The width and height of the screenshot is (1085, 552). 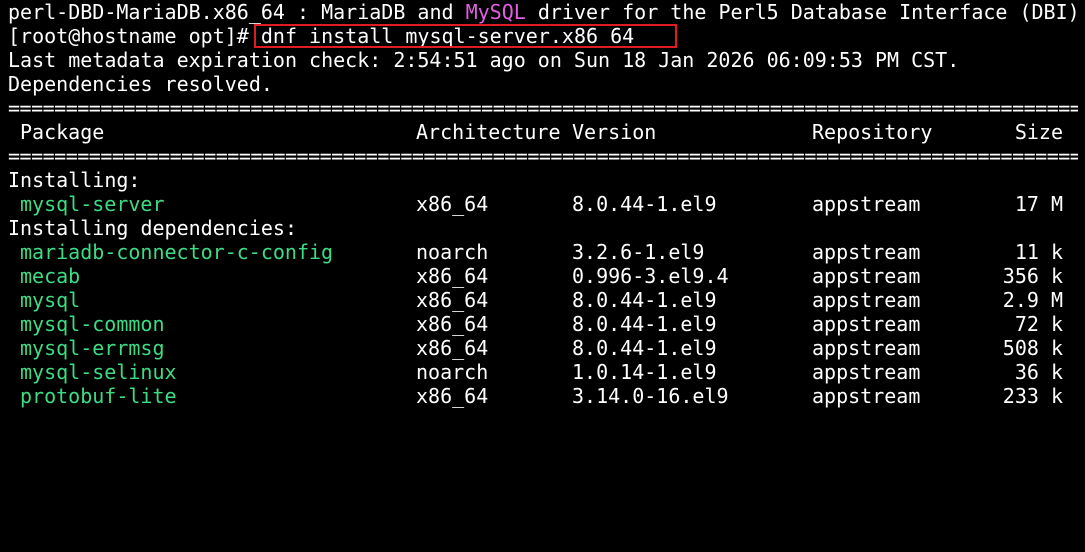 I want to click on package-size: 508 k, so click(x=1032, y=348).